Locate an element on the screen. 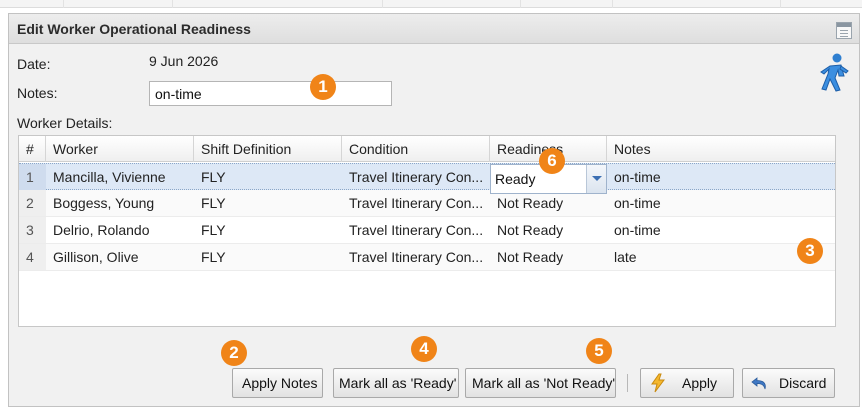 This screenshot has width=862, height=409. apply-notes-label: Apply Notes is located at coordinates (280, 383).